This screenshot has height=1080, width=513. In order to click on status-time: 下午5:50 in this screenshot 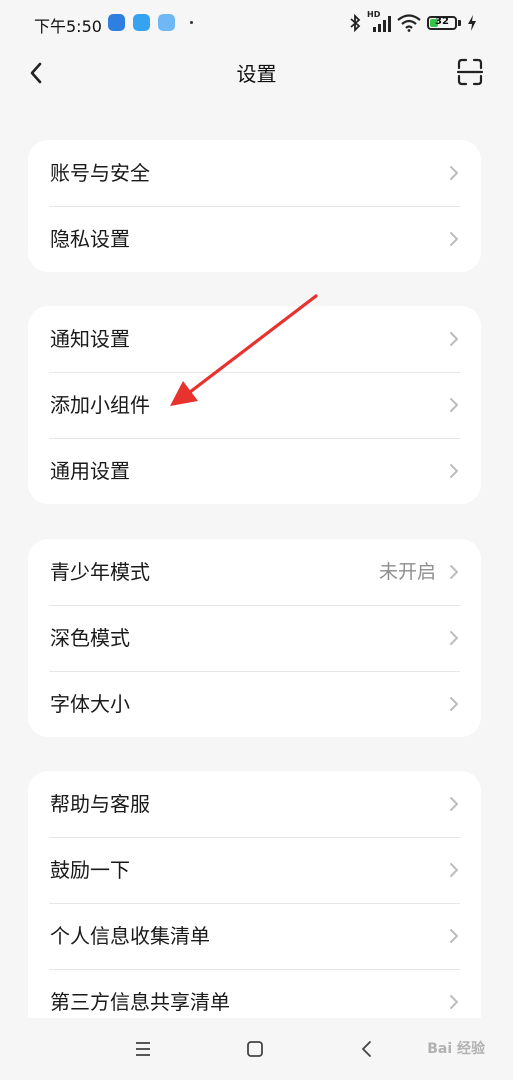, I will do `click(68, 26)`.